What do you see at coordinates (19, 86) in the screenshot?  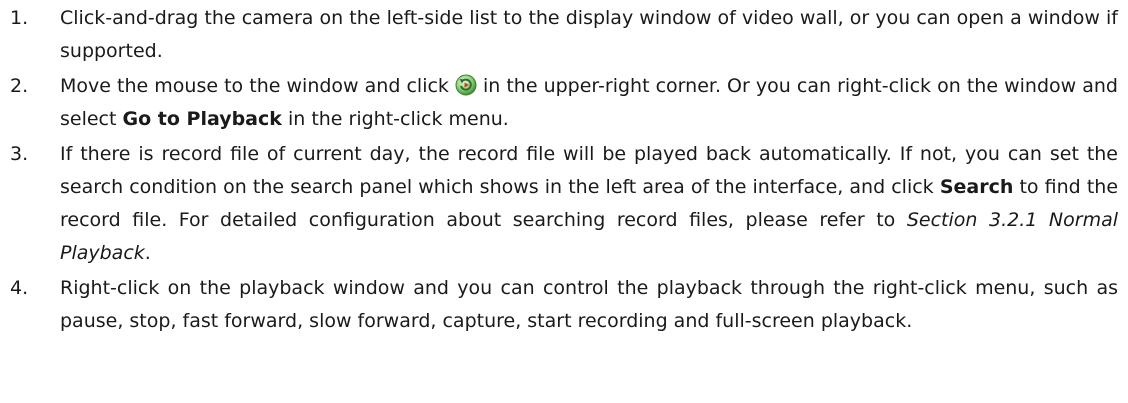 I see `step-number: 2.` at bounding box center [19, 86].